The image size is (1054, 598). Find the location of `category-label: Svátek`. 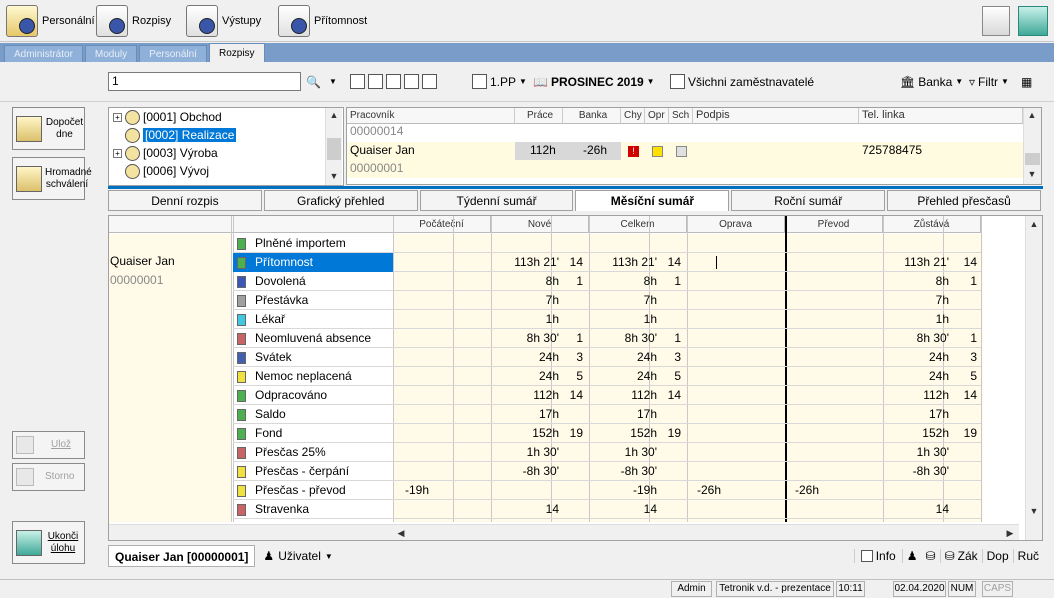

category-label: Svátek is located at coordinates (273, 357).